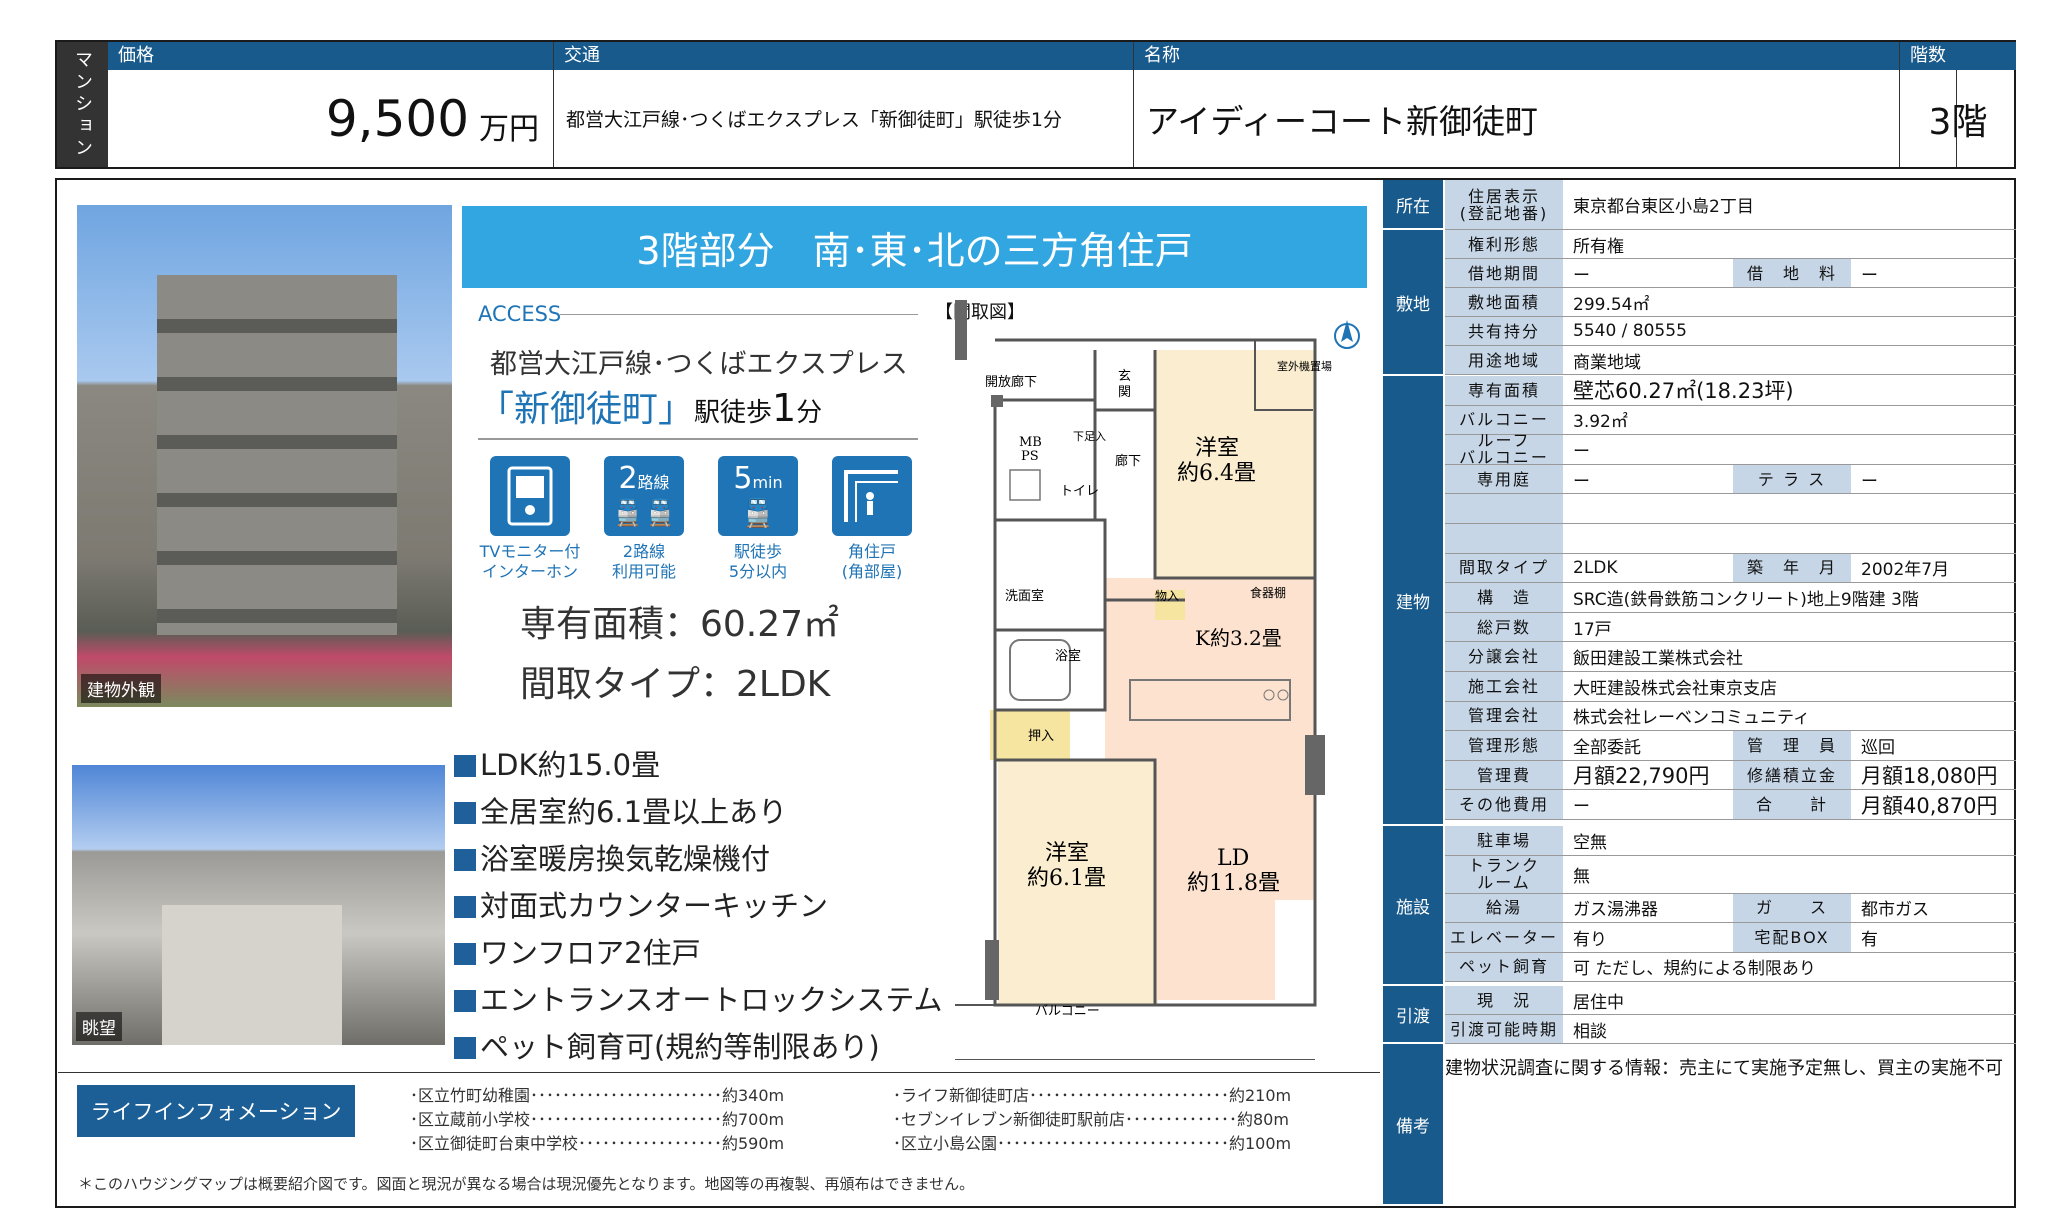  Describe the element at coordinates (650, 406) in the screenshot. I see `access-station-row: 「新御徒町」駅徒歩1分` at that location.